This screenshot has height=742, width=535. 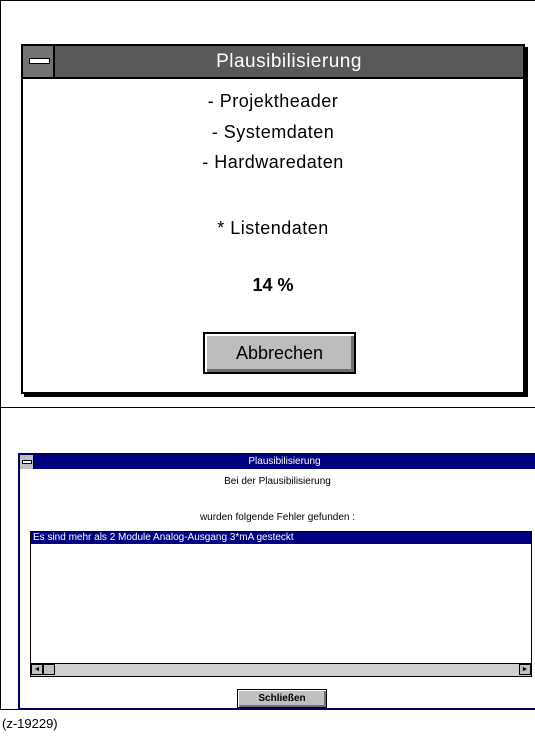 I want to click on scroll-right-icon: ►, so click(x=525, y=669).